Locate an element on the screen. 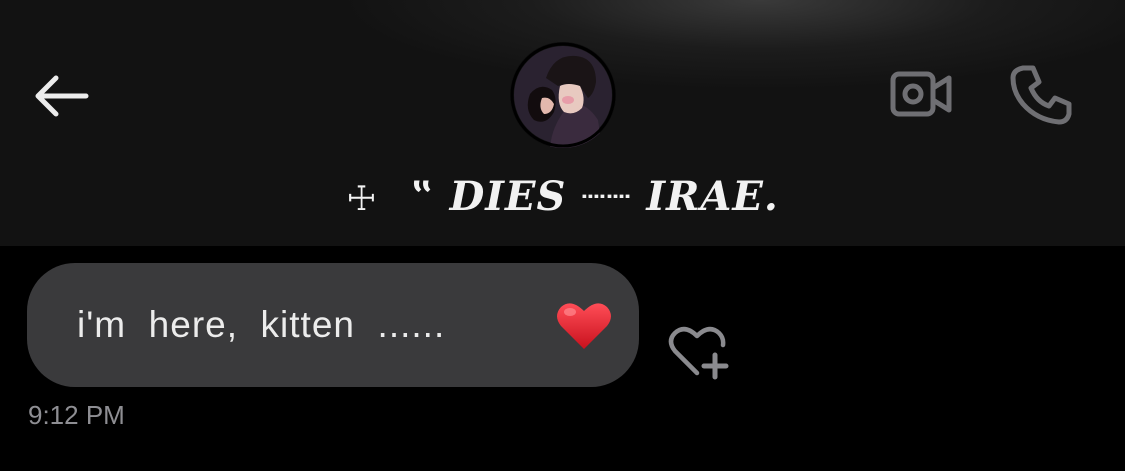 This screenshot has width=1125, height=471. contact-name: ‟ DIES ┈┈ IRAE. is located at coordinates (594, 196).